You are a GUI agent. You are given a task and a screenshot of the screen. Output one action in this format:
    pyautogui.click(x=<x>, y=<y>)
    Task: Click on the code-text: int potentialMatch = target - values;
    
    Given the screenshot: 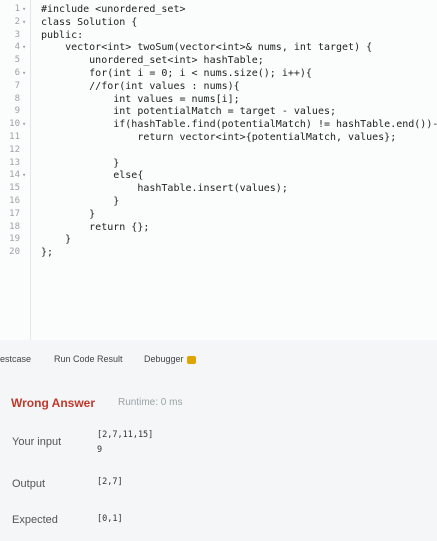 What is the action you would take?
    pyautogui.click(x=189, y=112)
    